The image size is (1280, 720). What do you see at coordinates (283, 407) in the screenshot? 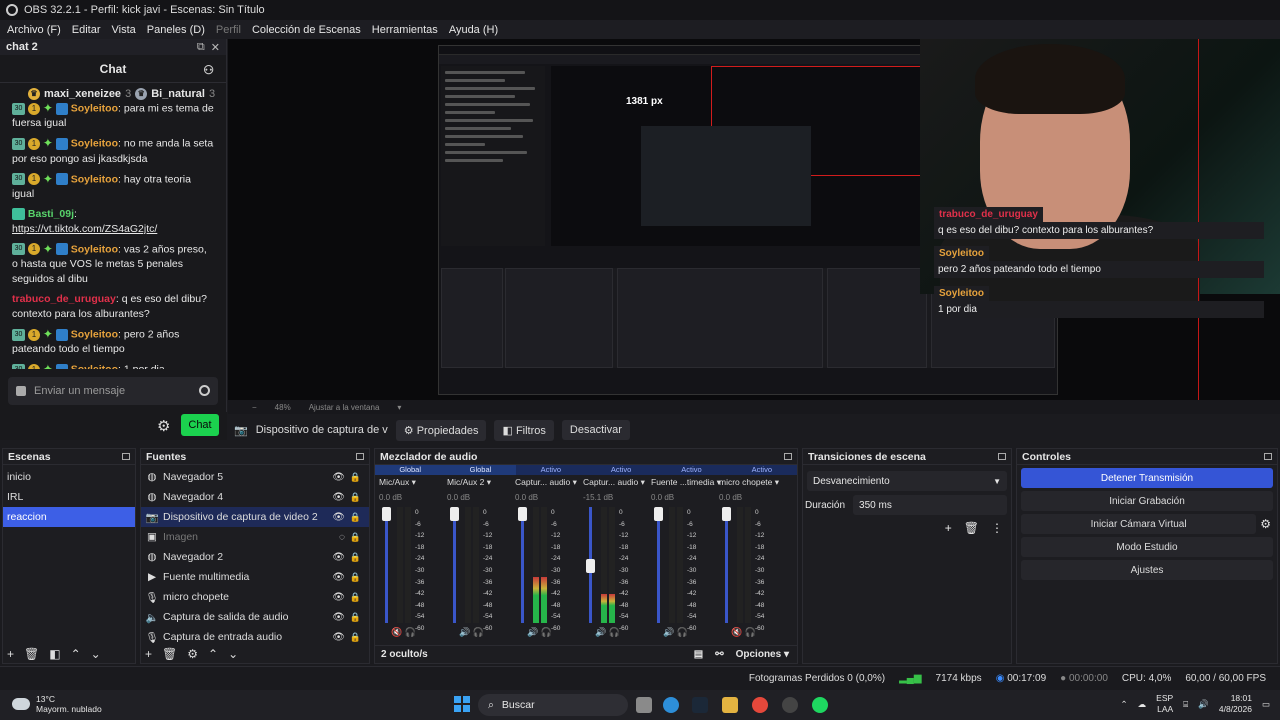
I see `zoom-level: 48%` at bounding box center [283, 407].